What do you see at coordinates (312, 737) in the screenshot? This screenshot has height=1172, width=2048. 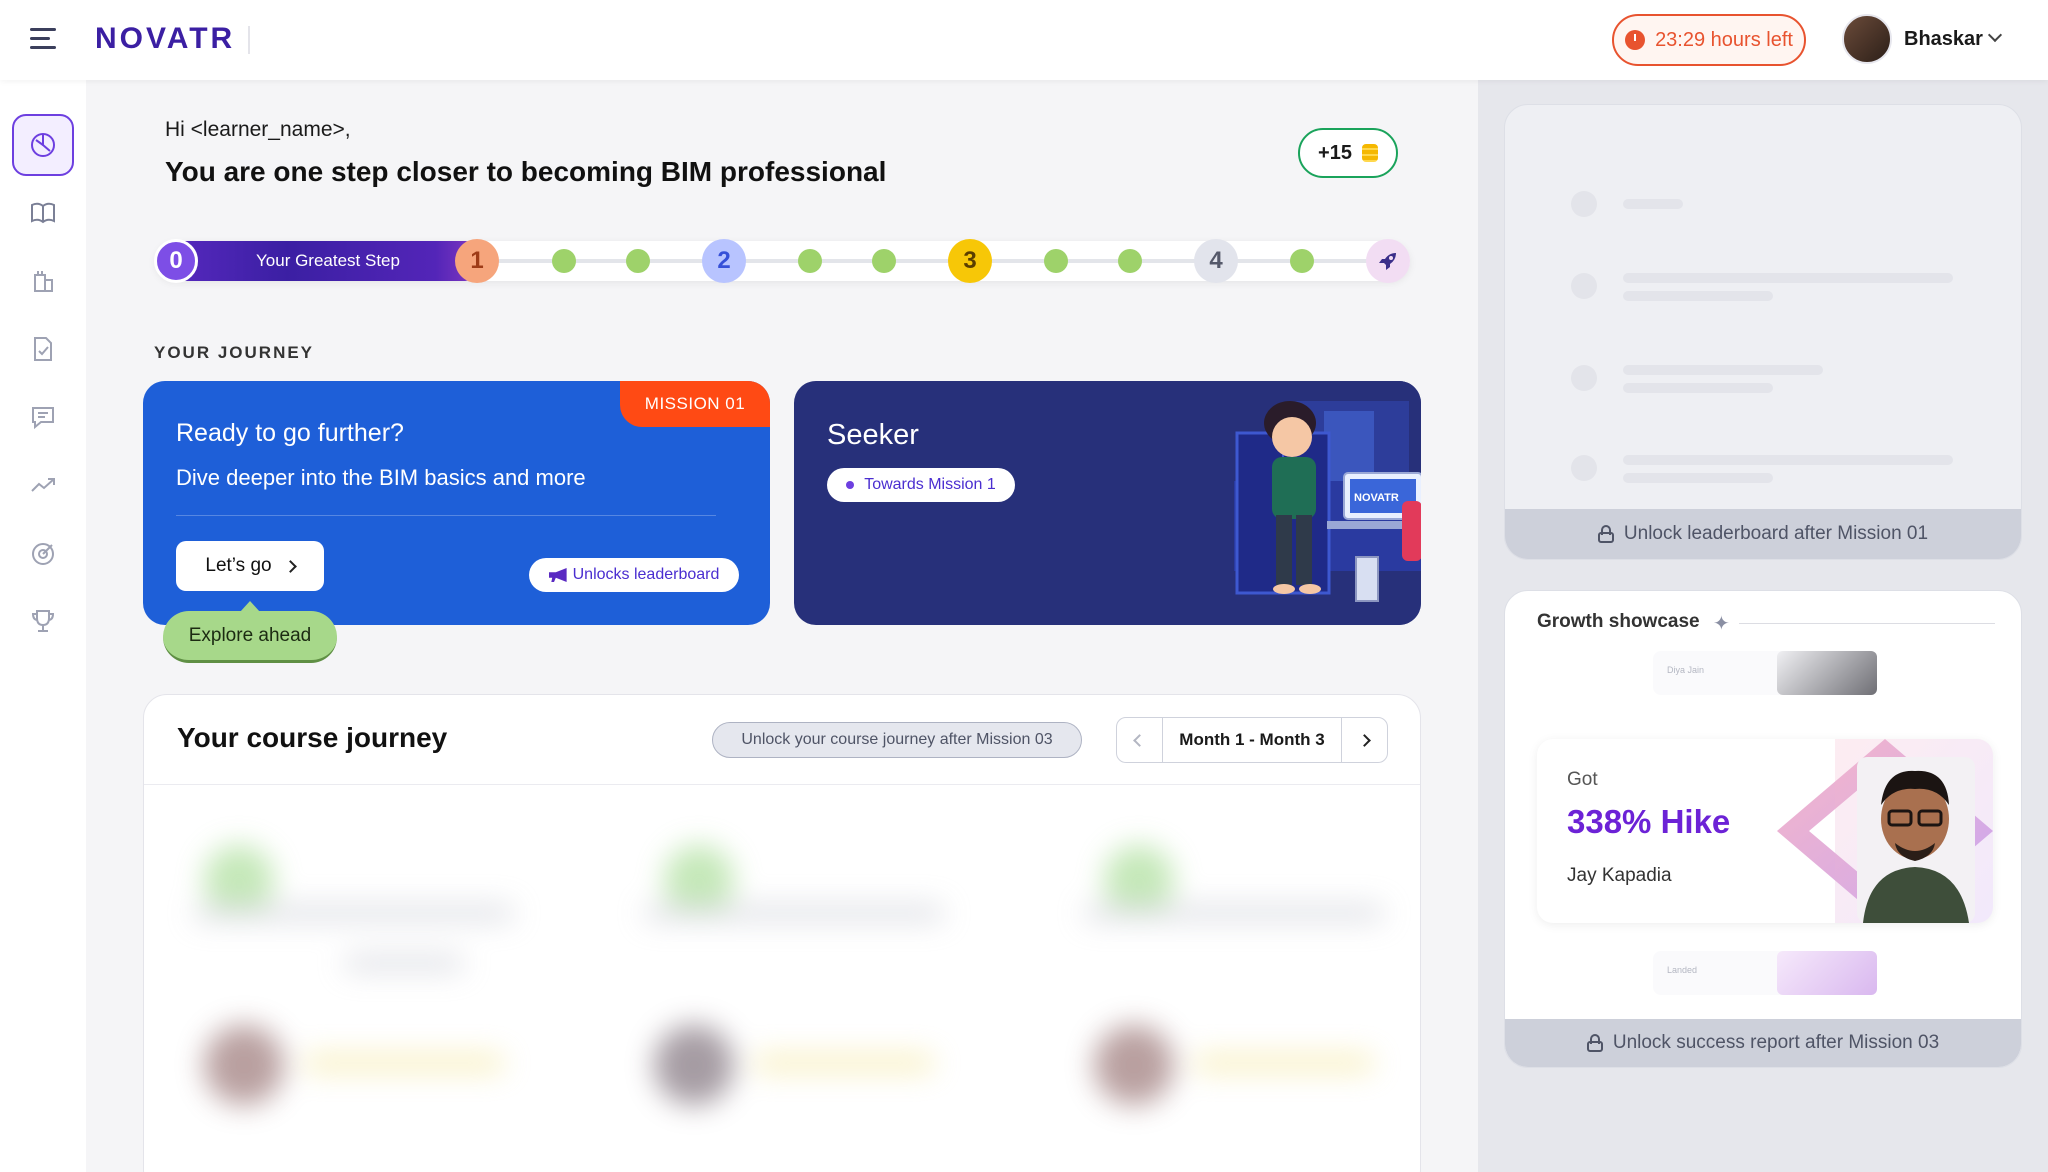 I see `course-journey-title: Your course journey` at bounding box center [312, 737].